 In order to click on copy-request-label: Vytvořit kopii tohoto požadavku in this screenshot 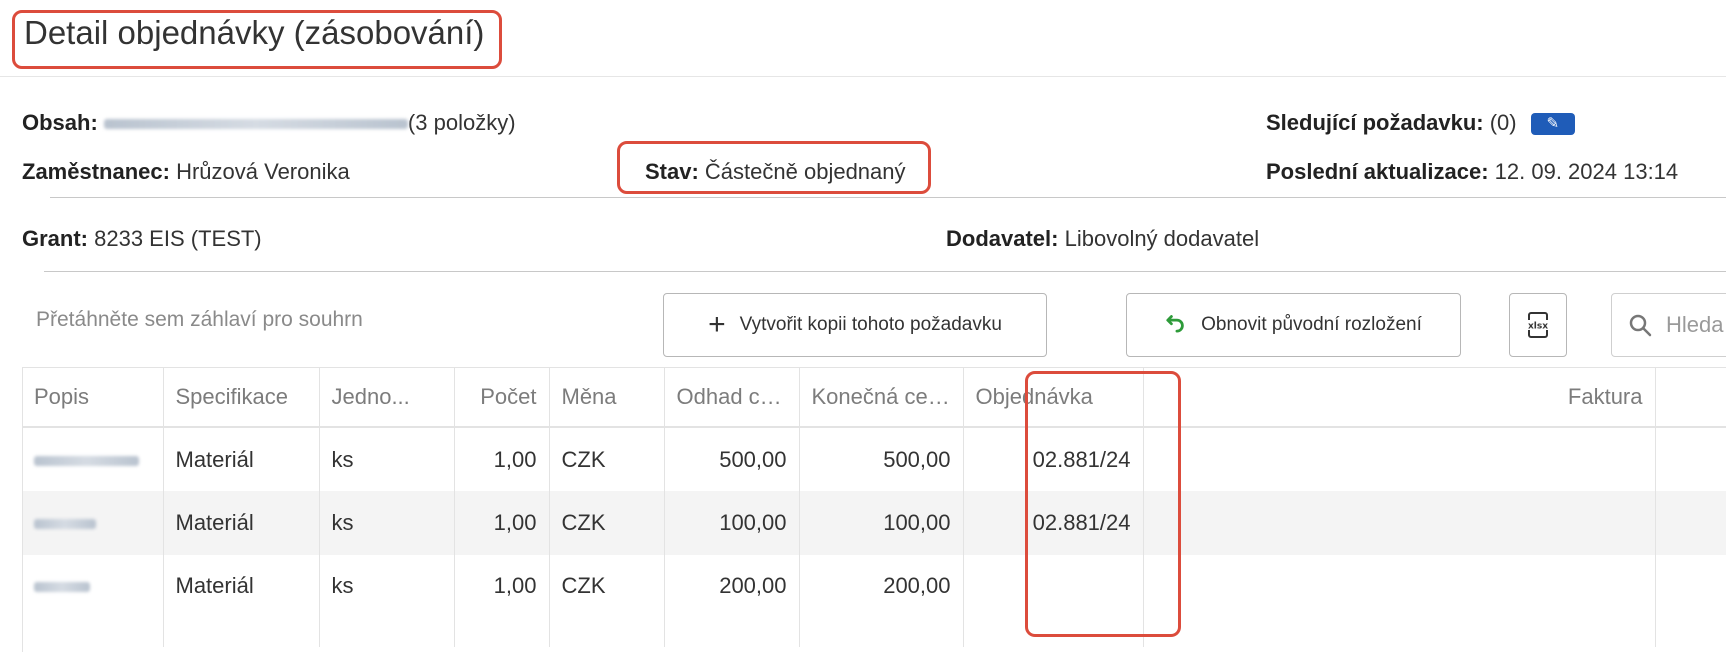, I will do `click(870, 324)`.